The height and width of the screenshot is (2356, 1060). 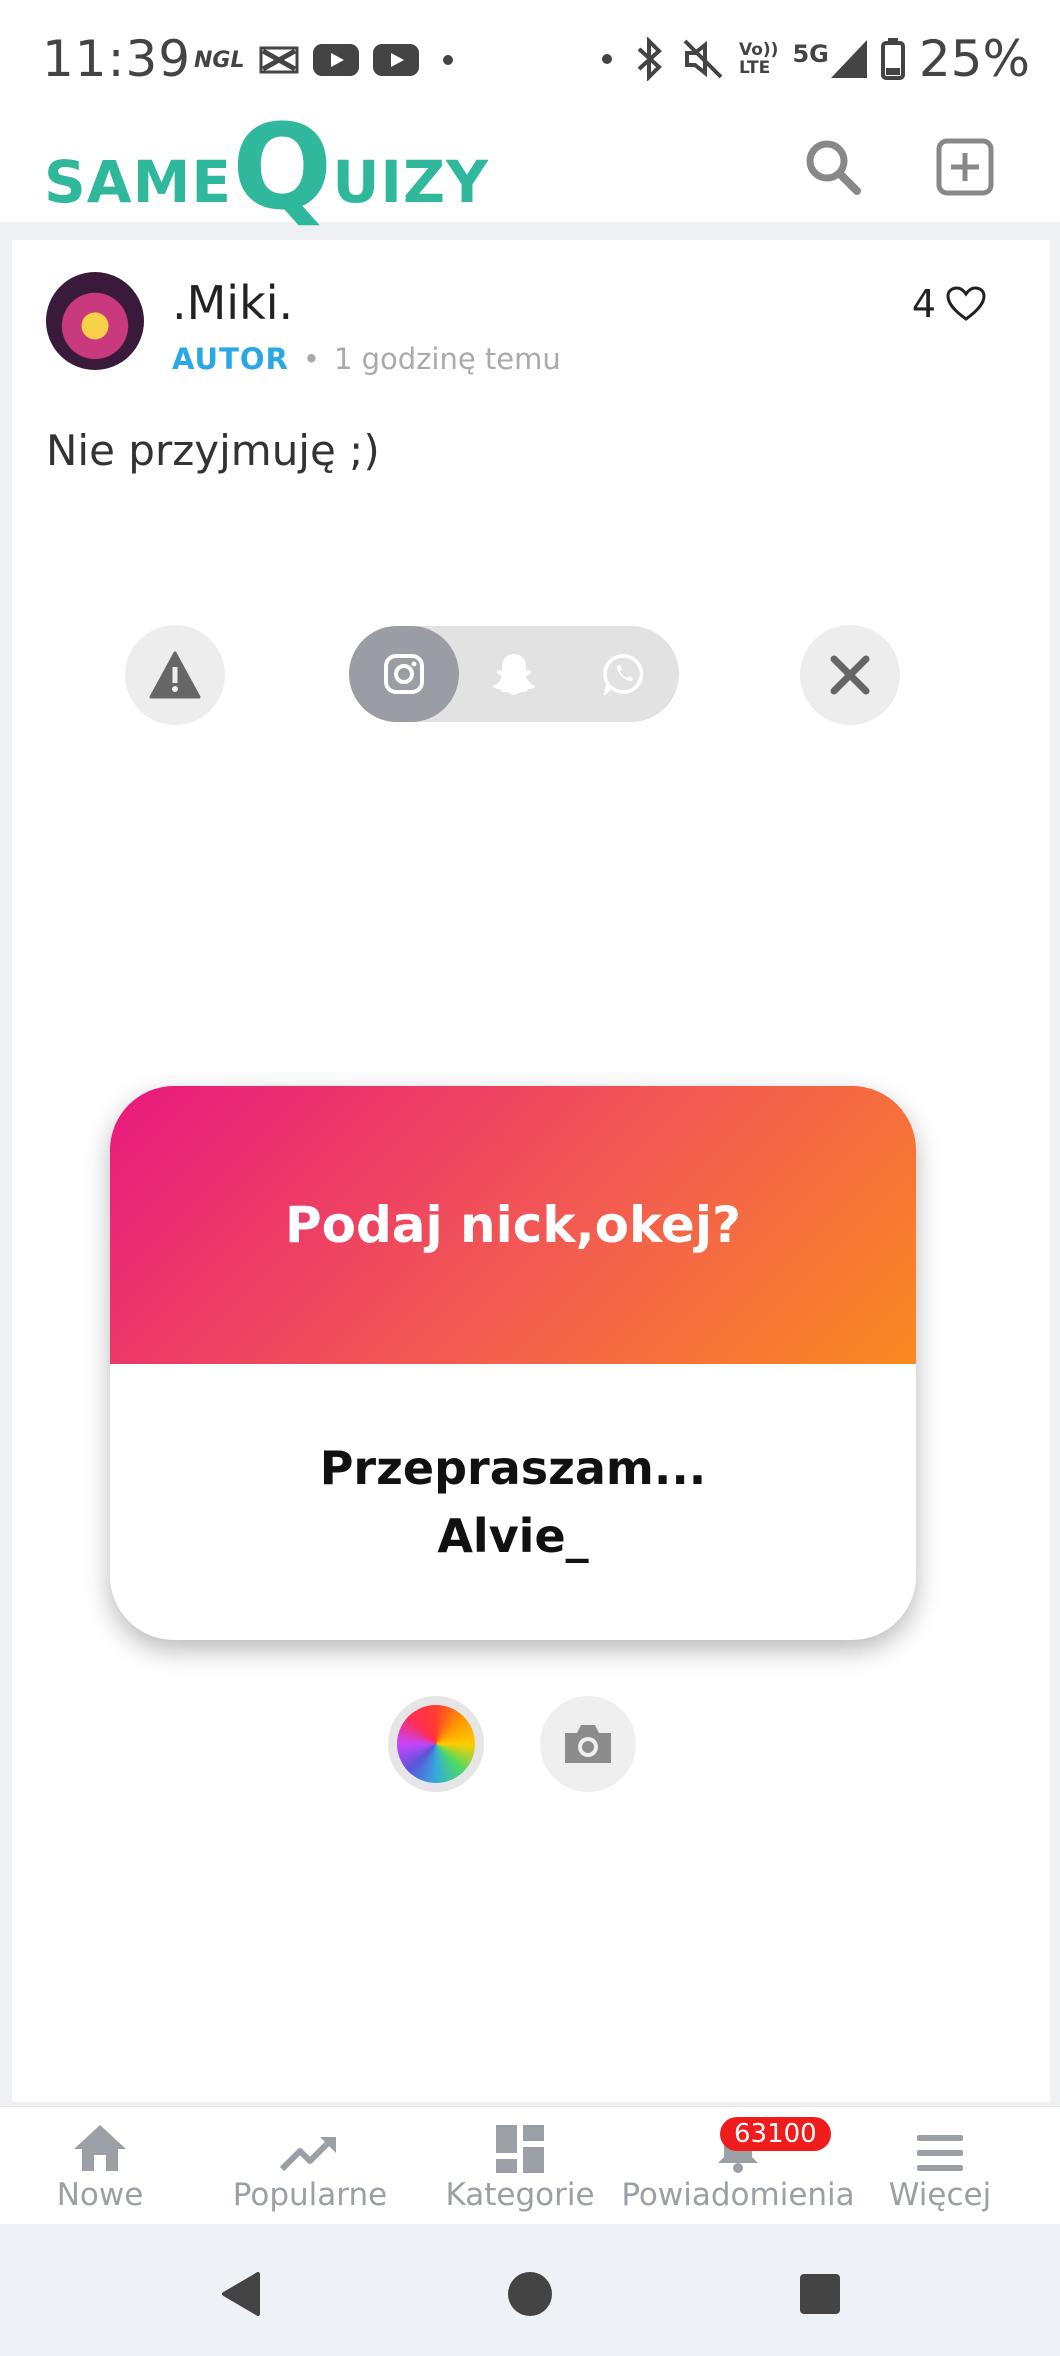 I want to click on report-button, so click(x=175, y=675).